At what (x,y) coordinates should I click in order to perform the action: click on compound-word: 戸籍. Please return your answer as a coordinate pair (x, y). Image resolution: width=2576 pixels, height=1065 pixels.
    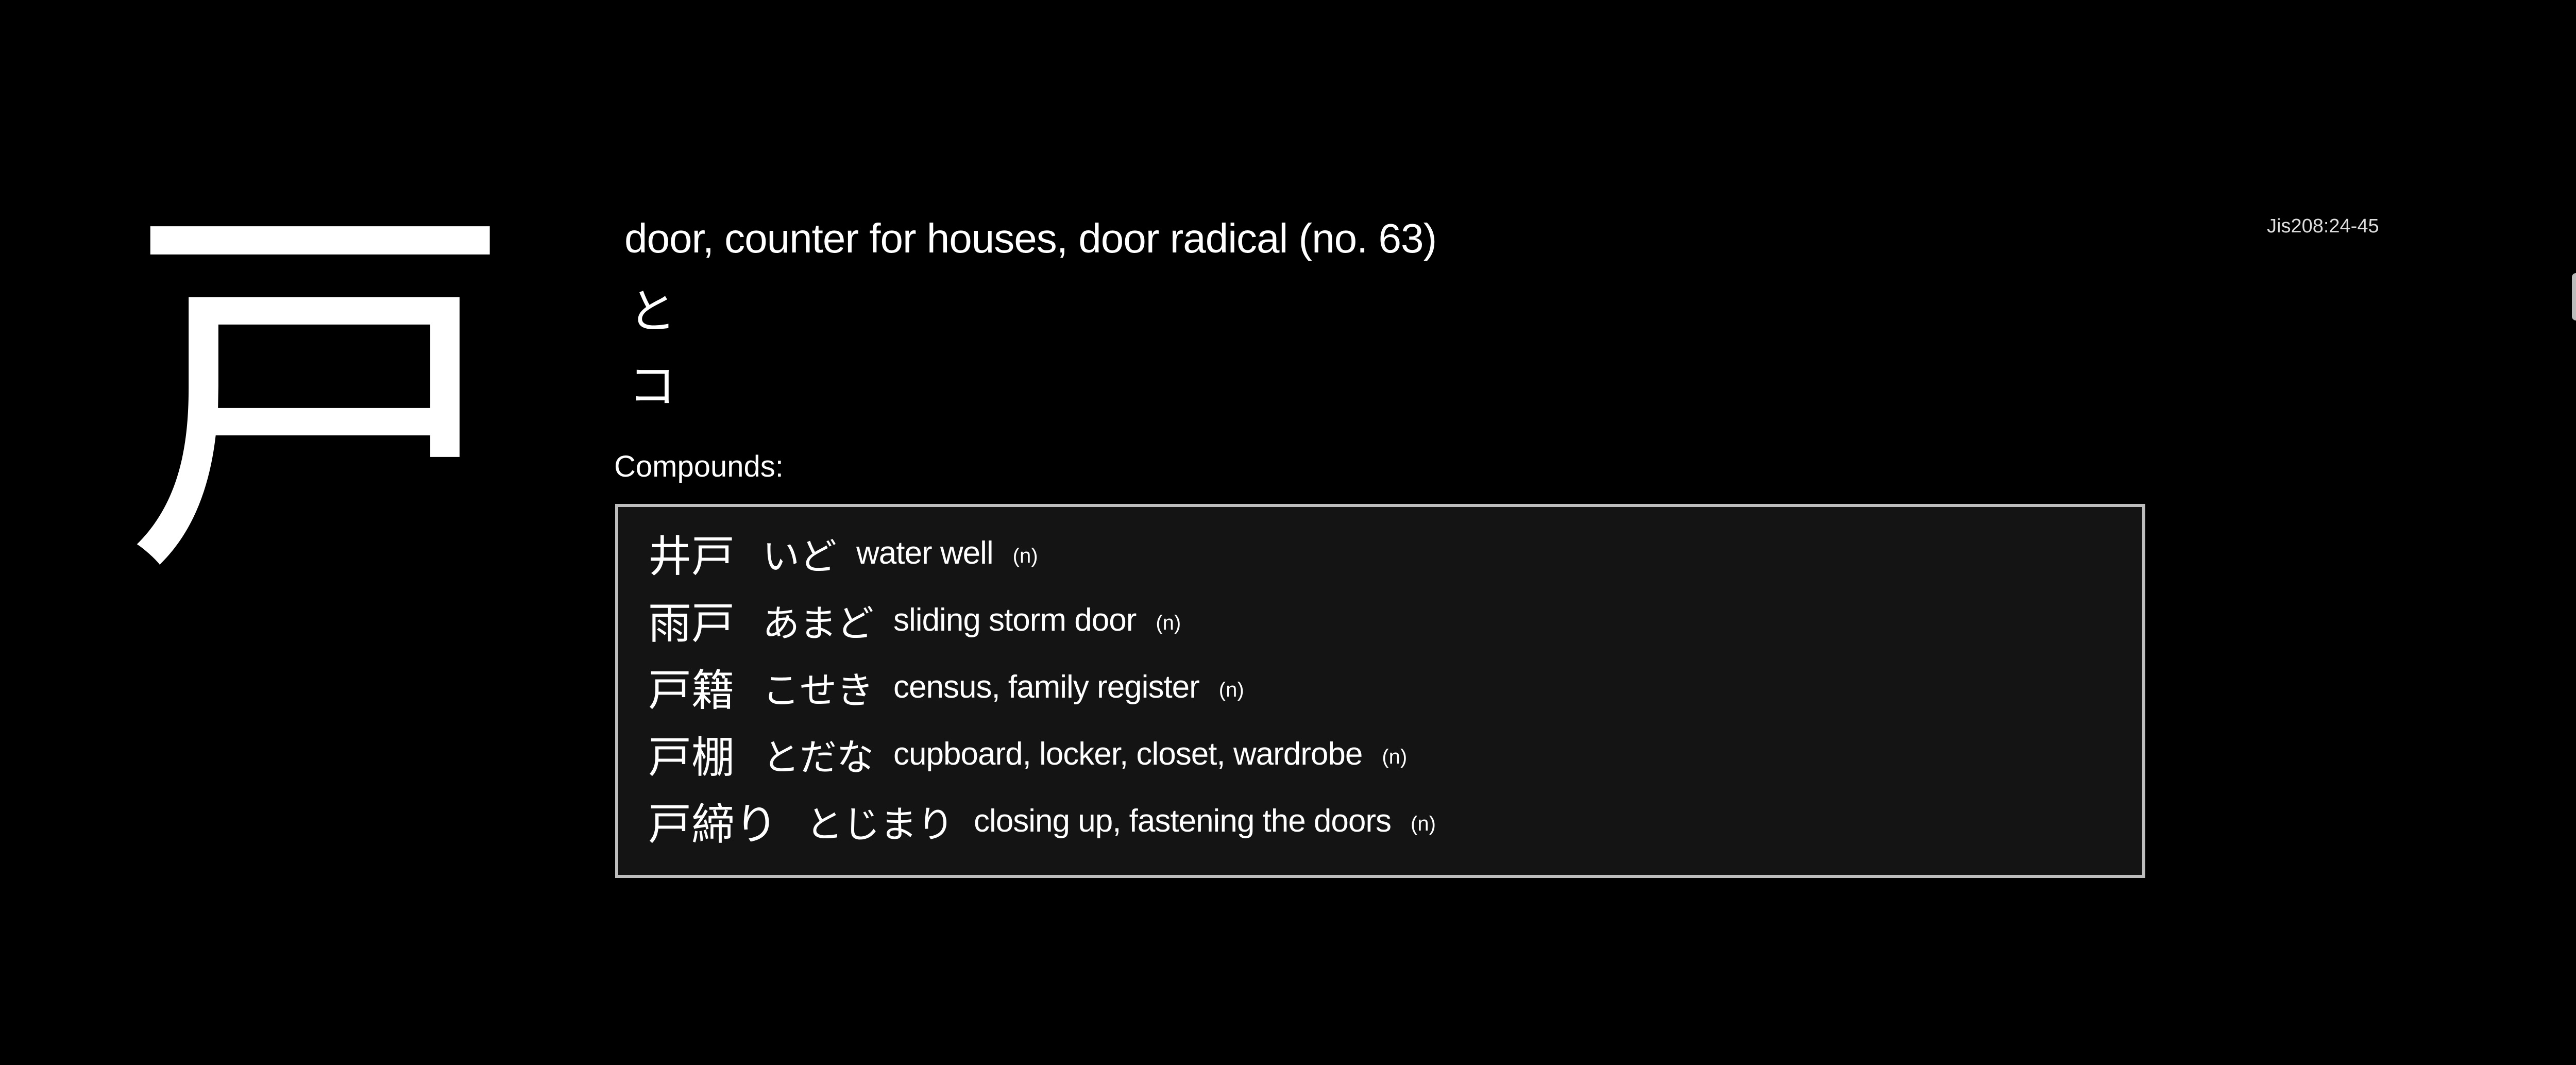
    Looking at the image, I should click on (691, 690).